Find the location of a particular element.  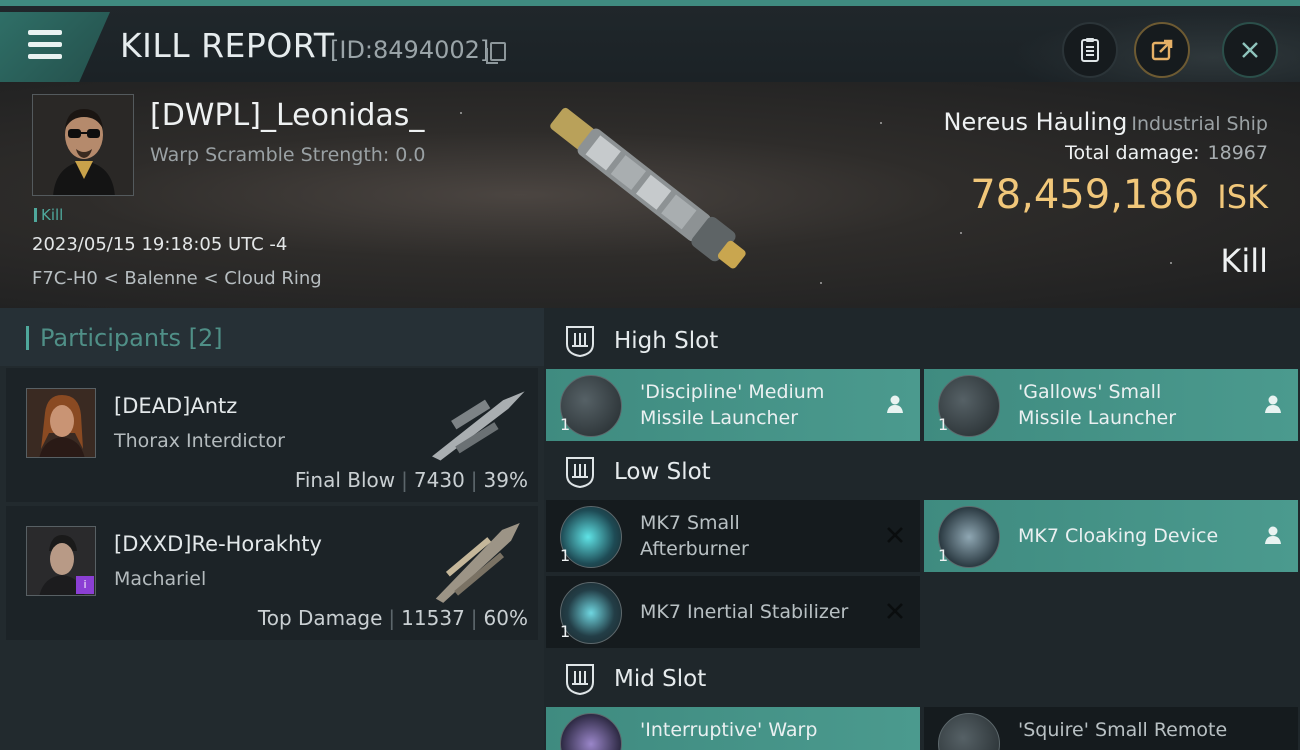

victim-ship-image is located at coordinates (648, 188).